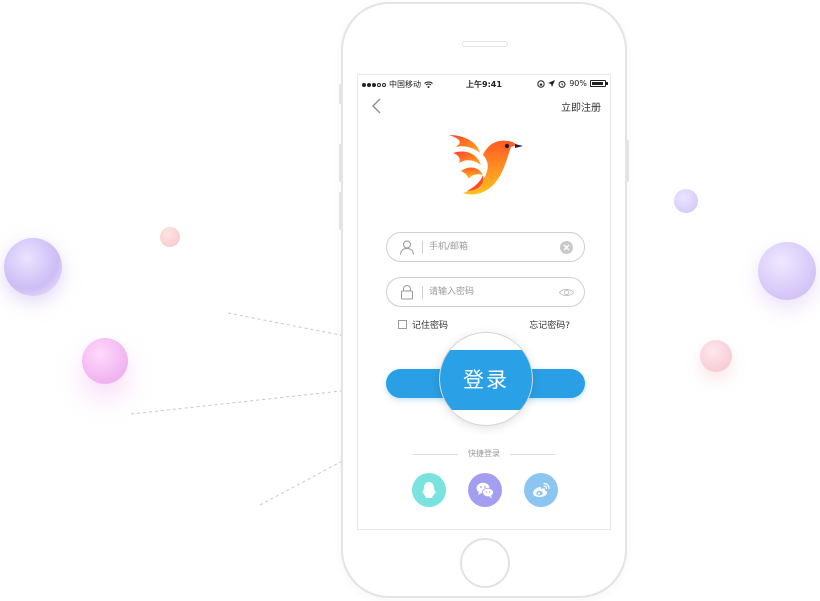  What do you see at coordinates (491, 292) in the screenshot?
I see `password-input` at bounding box center [491, 292].